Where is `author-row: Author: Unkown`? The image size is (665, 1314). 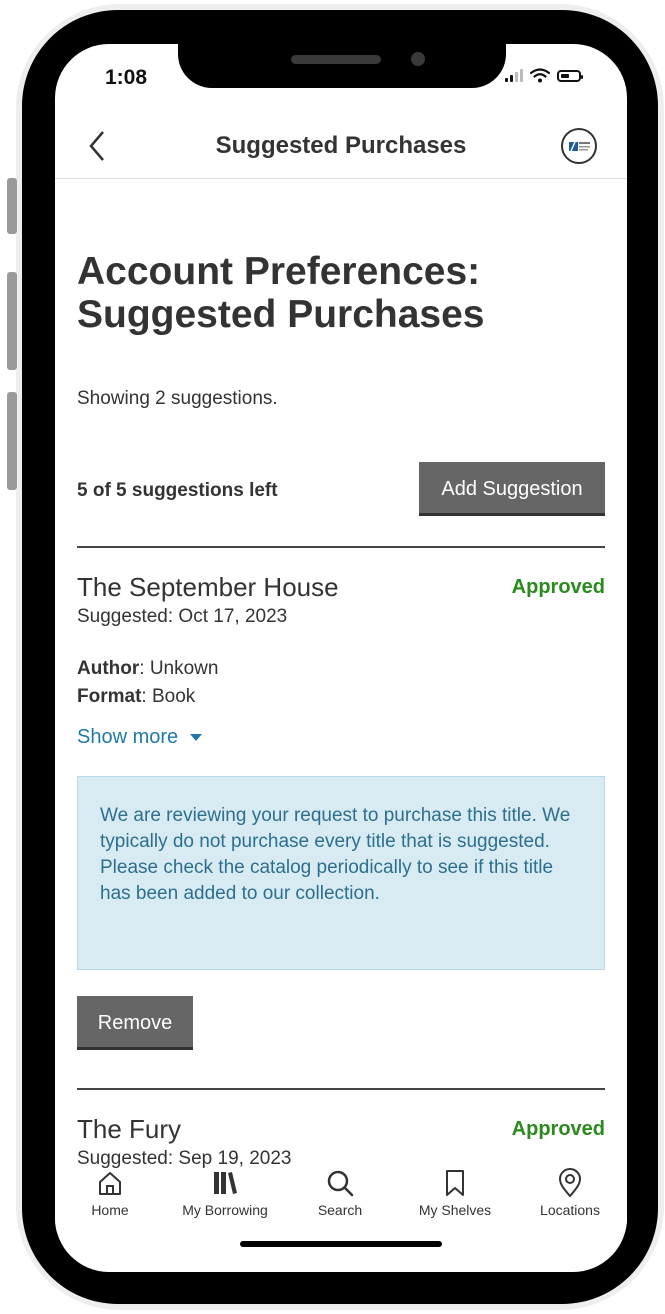
author-row: Author: Unkown is located at coordinates (147, 669).